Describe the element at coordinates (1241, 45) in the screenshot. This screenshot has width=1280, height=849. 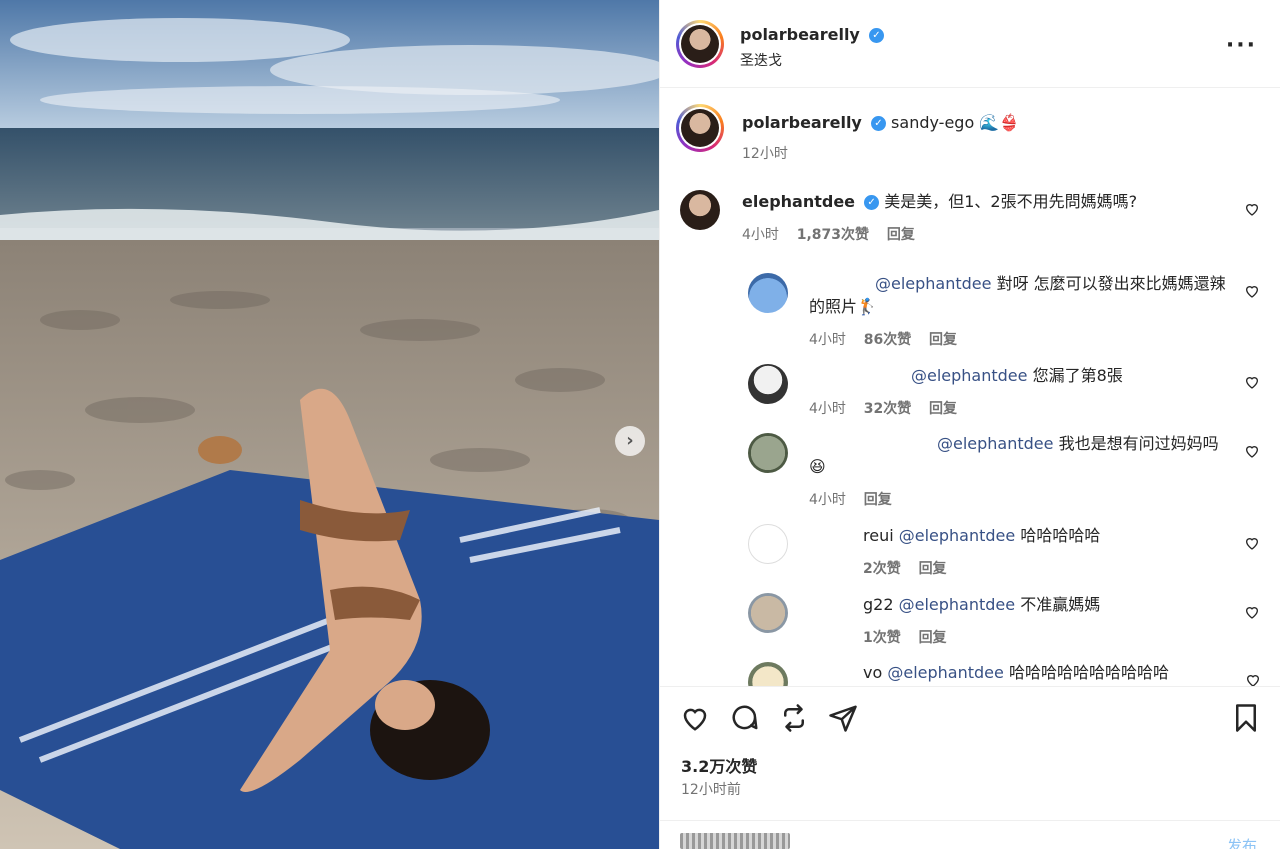
I see `more-horizontal-icon: ···` at that location.